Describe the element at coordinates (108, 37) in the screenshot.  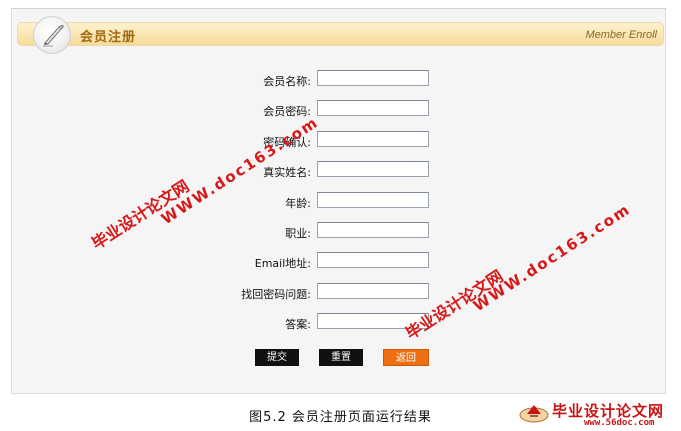
I see `page-title: 会员注册` at that location.